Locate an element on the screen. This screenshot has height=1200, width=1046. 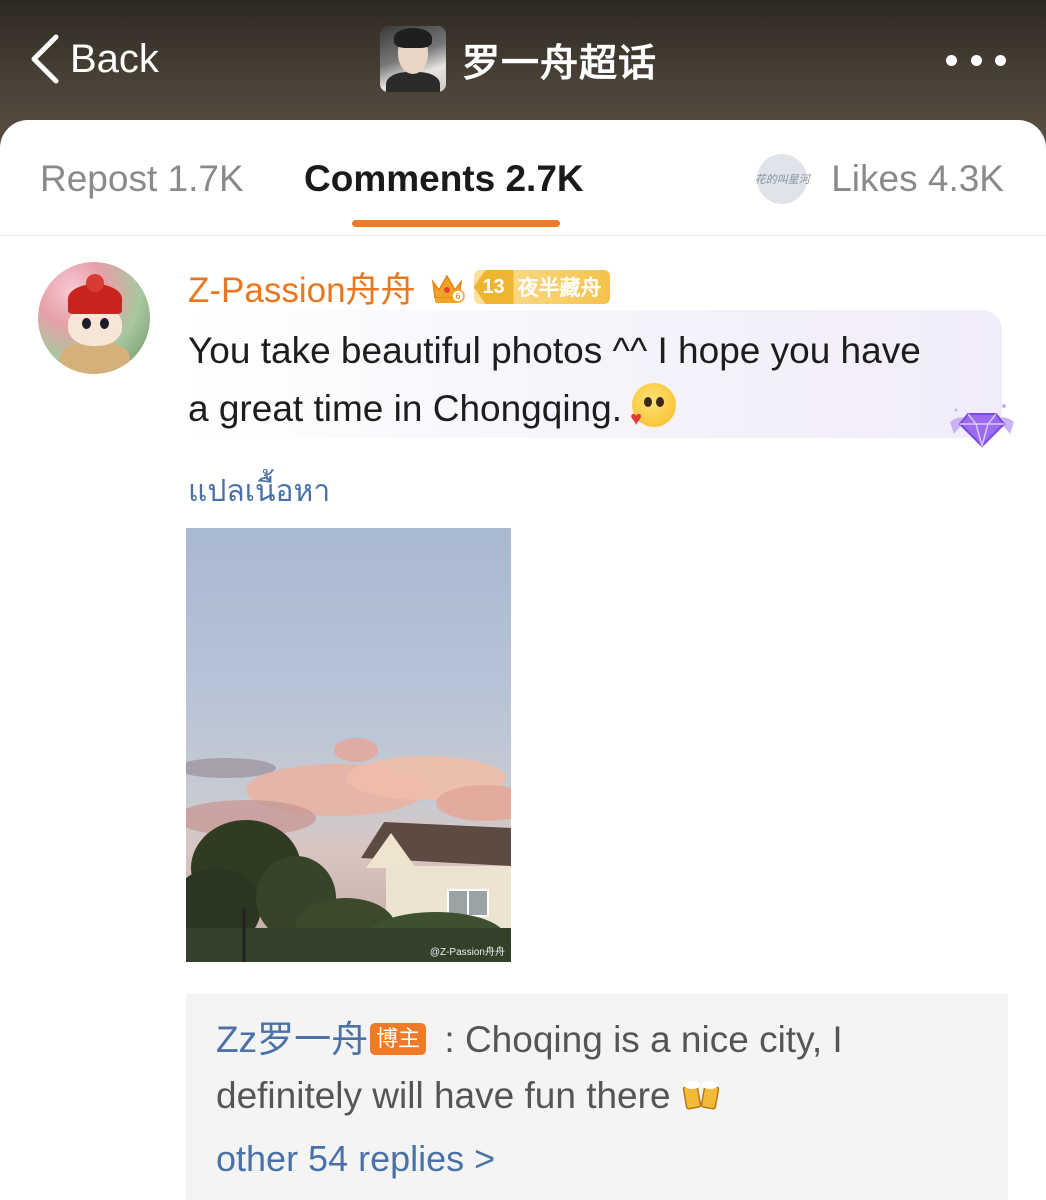
fan-level-badge: 13 夜半藏舟 is located at coordinates (541, 287).